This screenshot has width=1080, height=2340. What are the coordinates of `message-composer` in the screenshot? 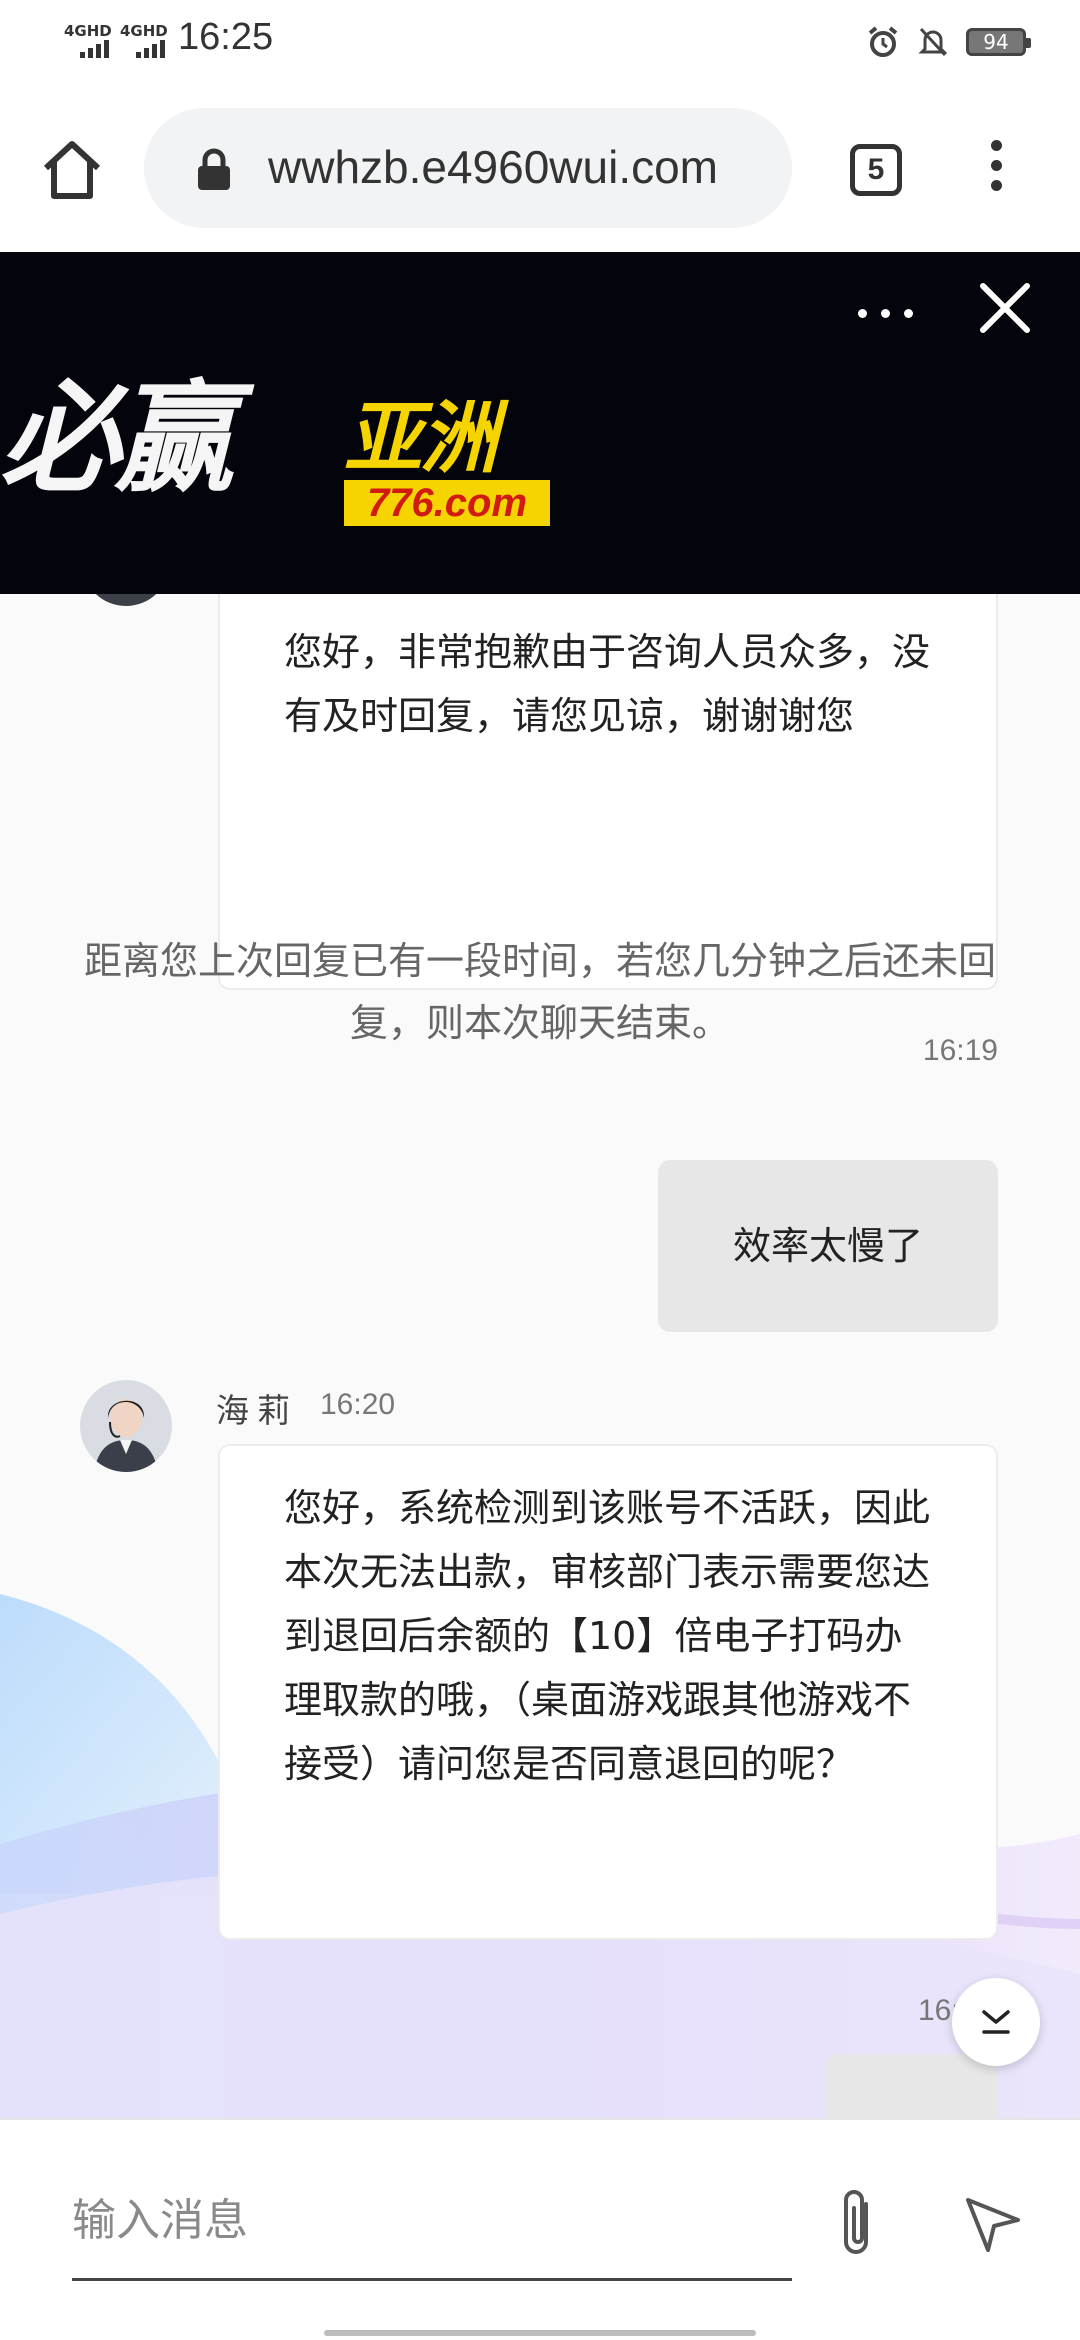 It's located at (540, 2204).